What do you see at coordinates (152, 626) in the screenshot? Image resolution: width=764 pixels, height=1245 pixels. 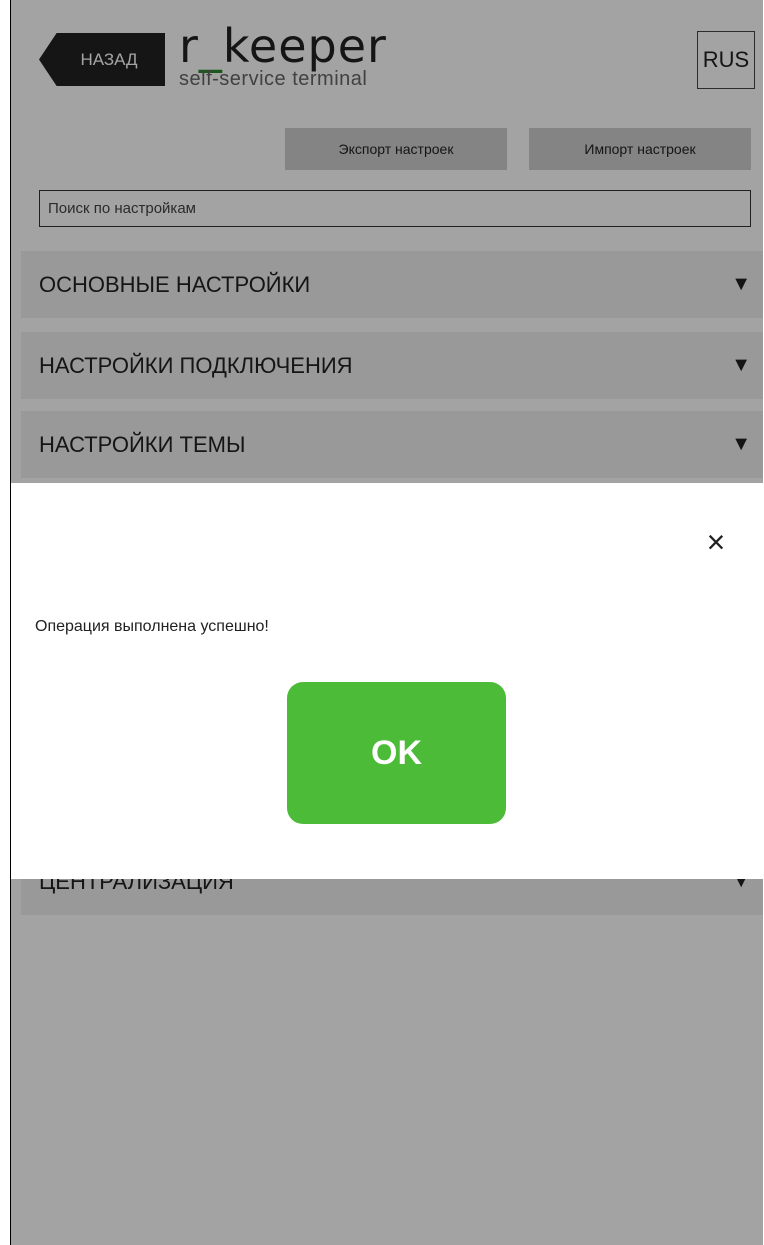 I see `dialog-message: Операция выполнена успешно!` at bounding box center [152, 626].